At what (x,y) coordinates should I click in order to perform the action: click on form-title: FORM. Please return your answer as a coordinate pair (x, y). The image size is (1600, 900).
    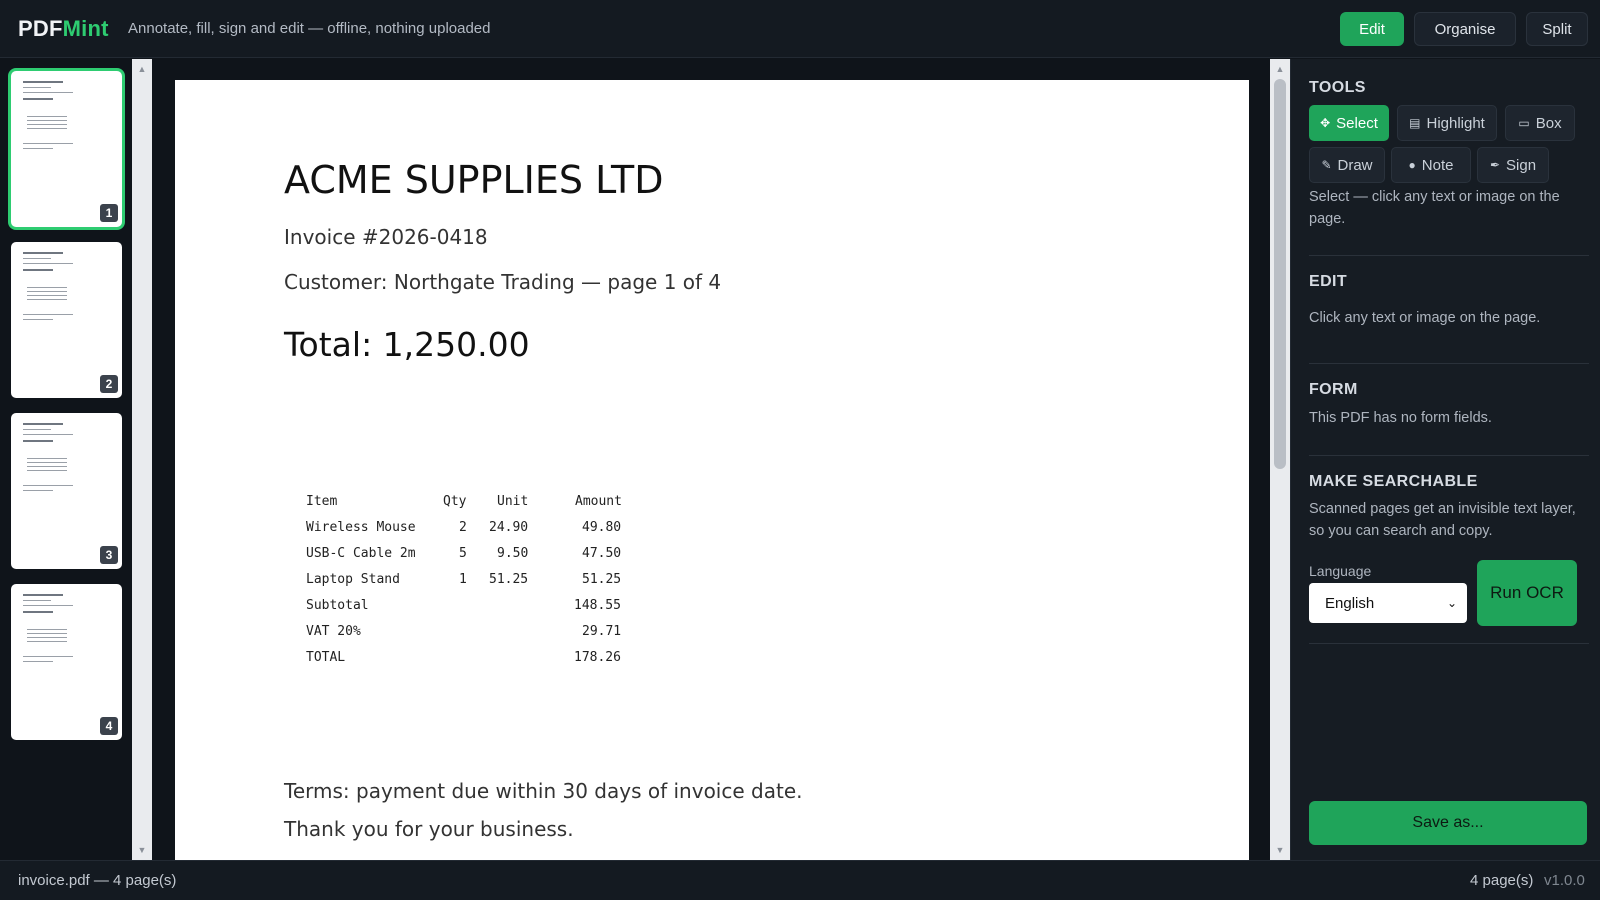
    Looking at the image, I should click on (1333, 389).